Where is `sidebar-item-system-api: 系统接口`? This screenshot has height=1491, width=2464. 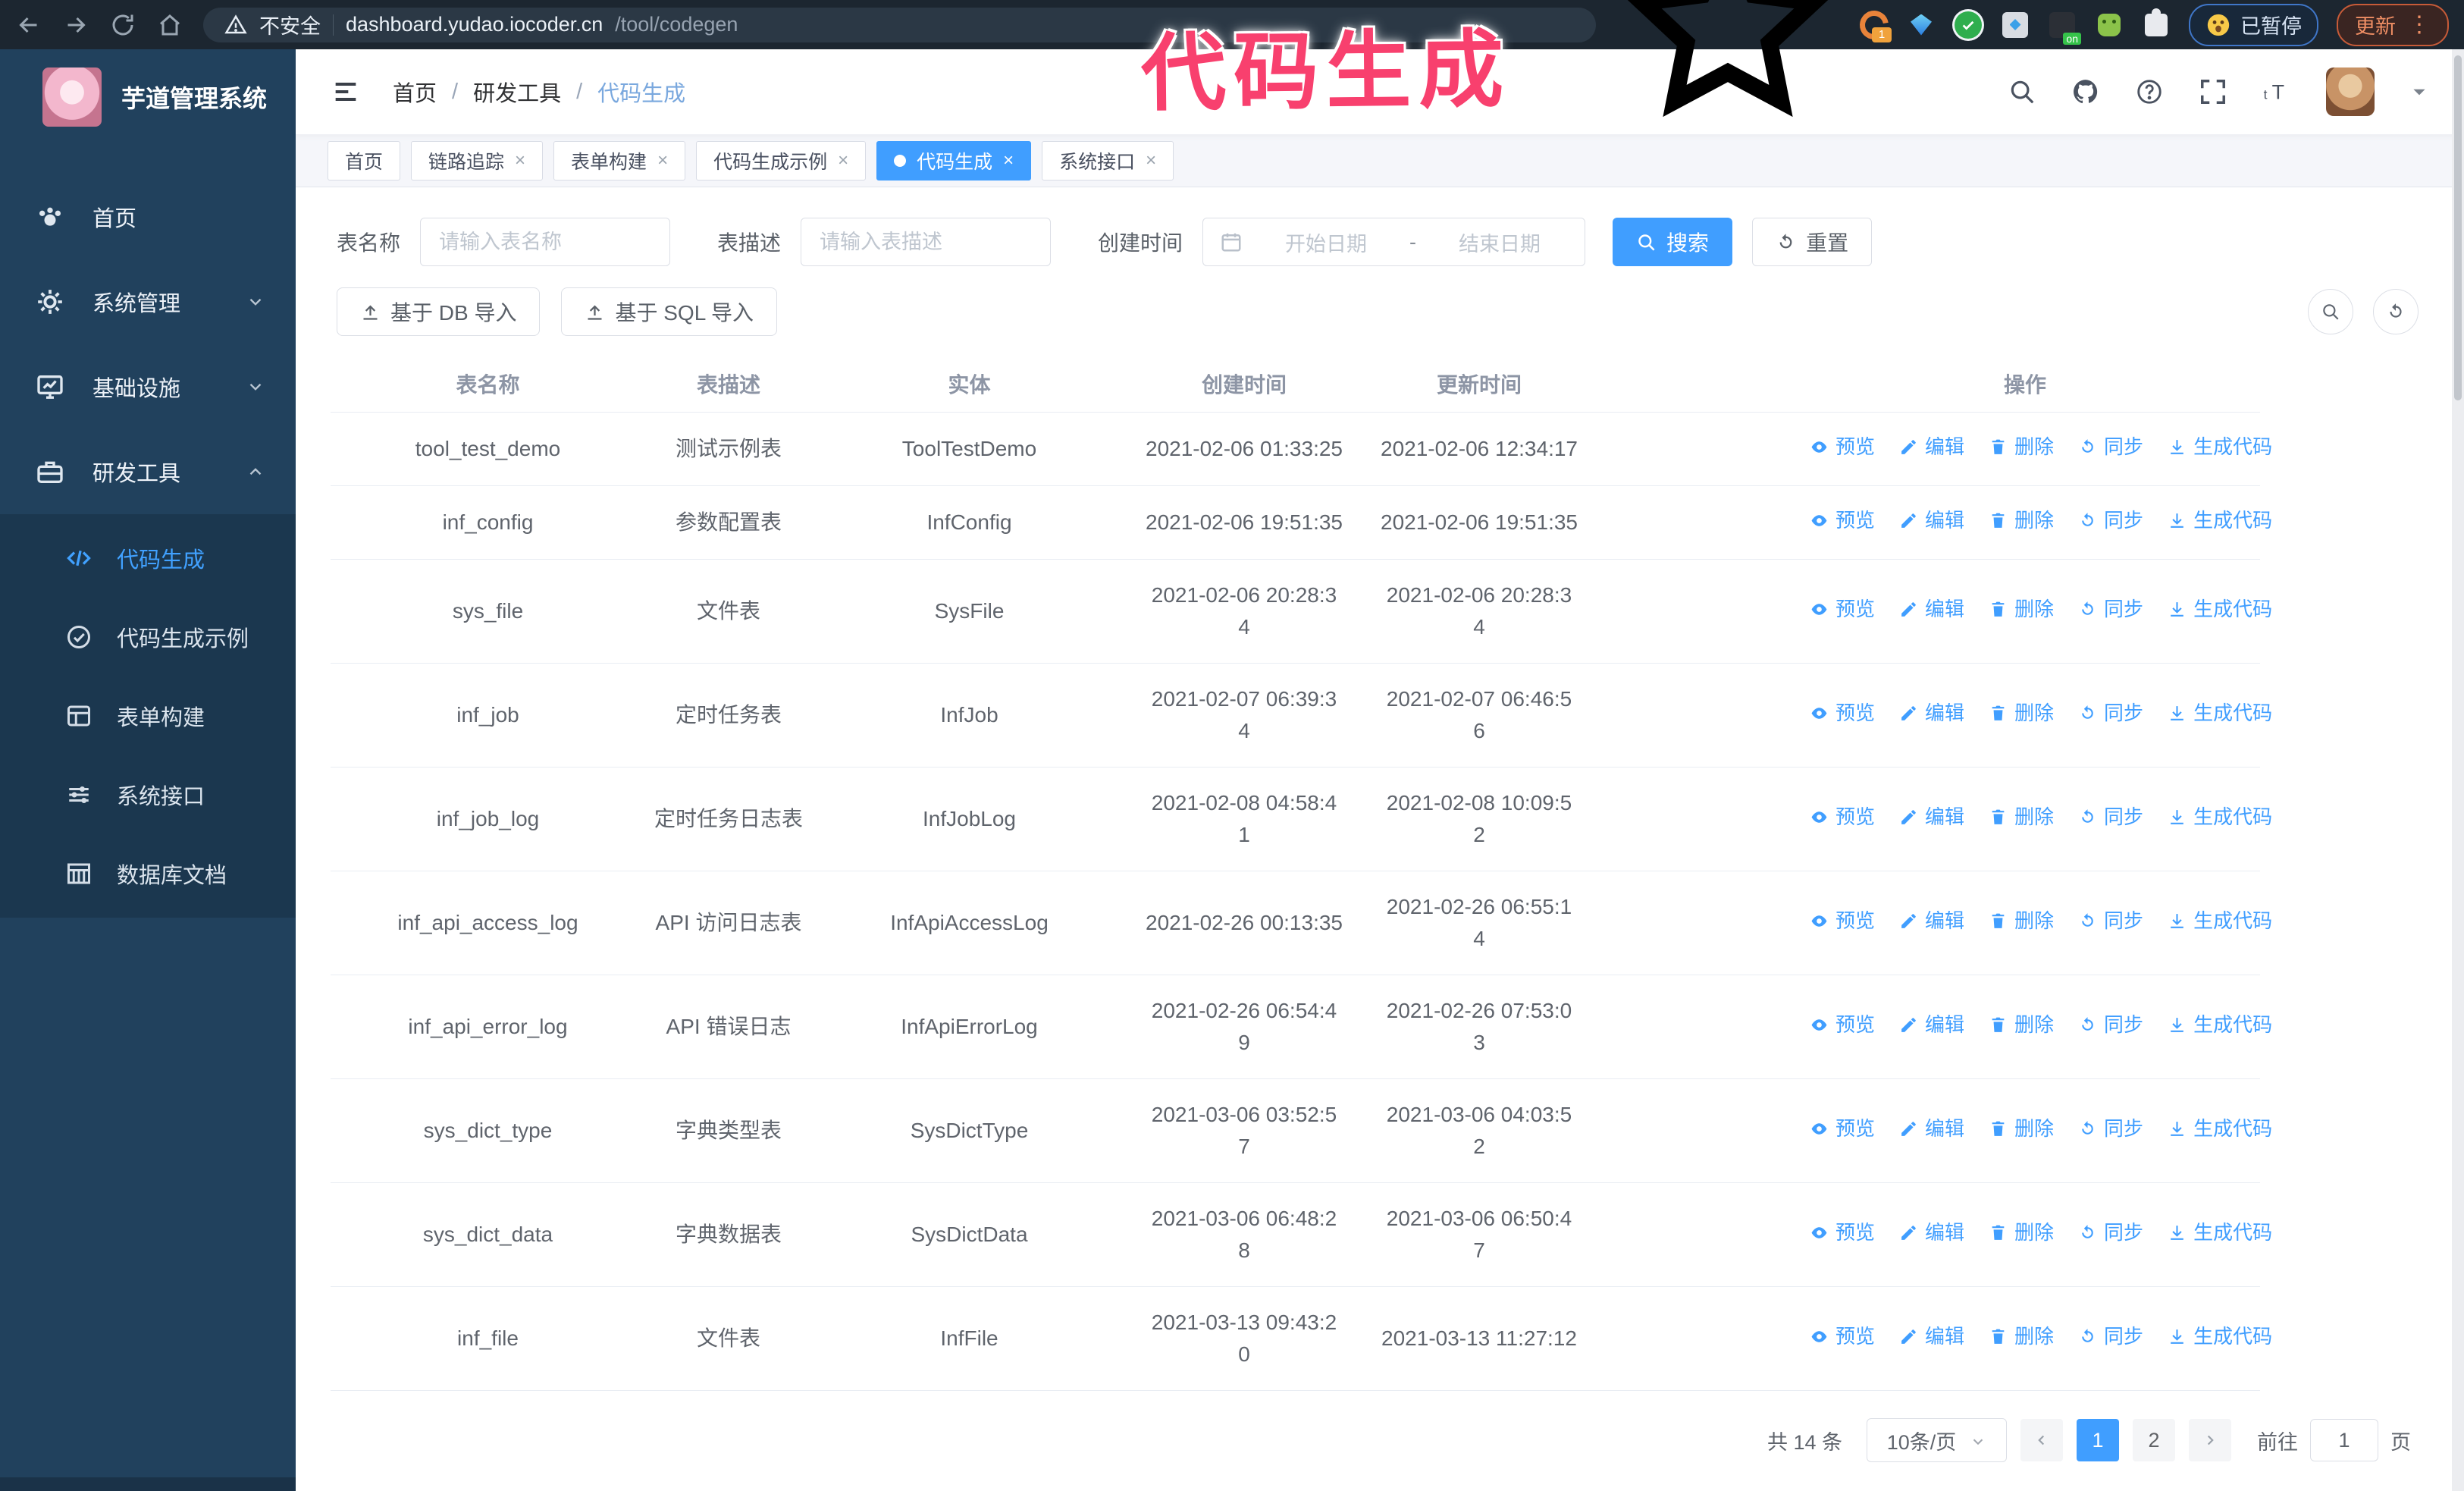
sidebar-item-system-api: 系统接口 is located at coordinates (148, 794).